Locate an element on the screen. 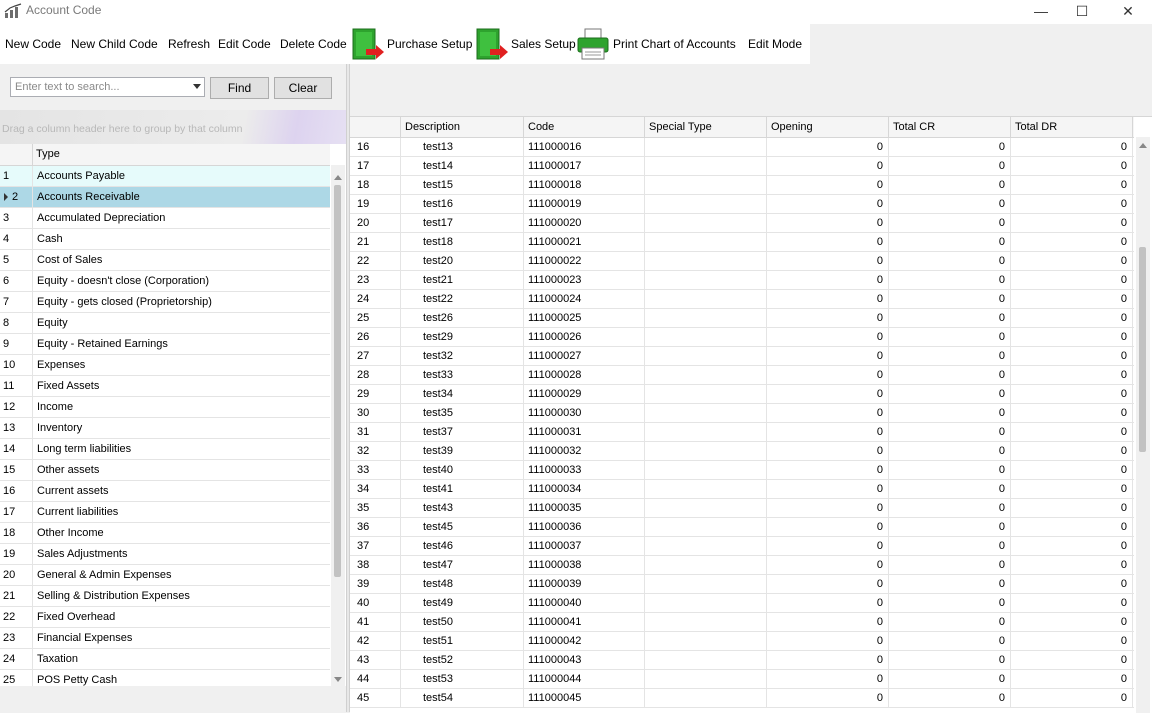 This screenshot has width=1152, height=713. type-cell: Accounts Receivable is located at coordinates (181, 197).